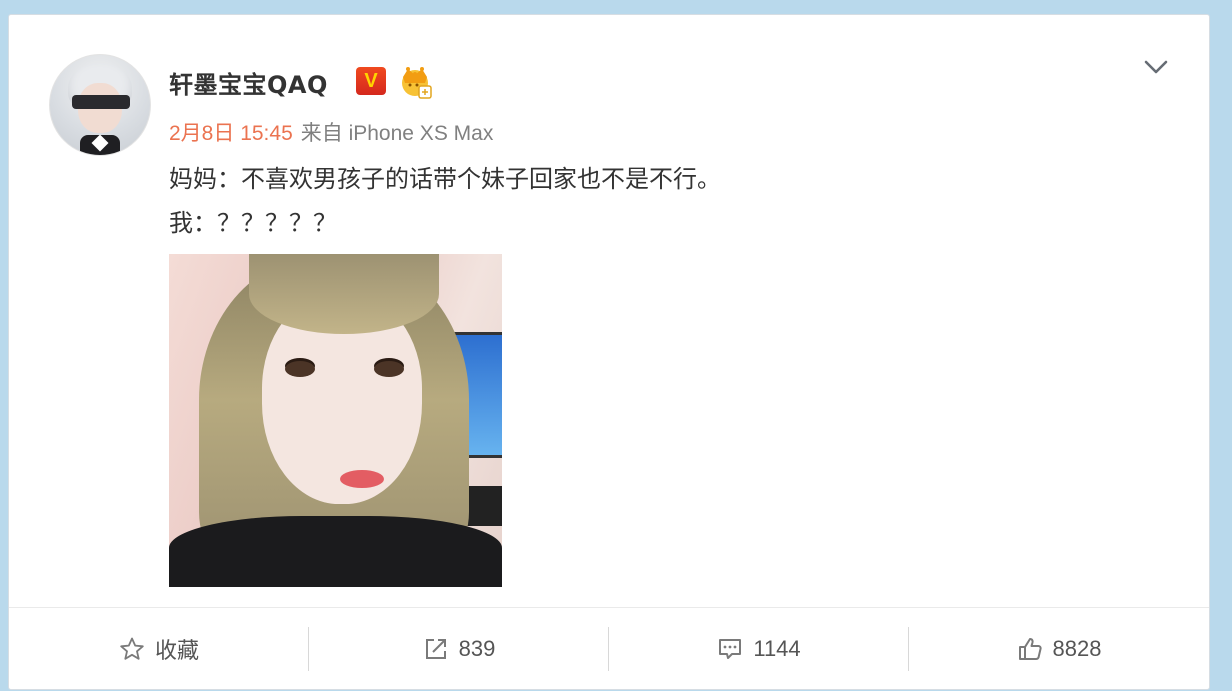  I want to click on comment-button: 1144, so click(759, 649).